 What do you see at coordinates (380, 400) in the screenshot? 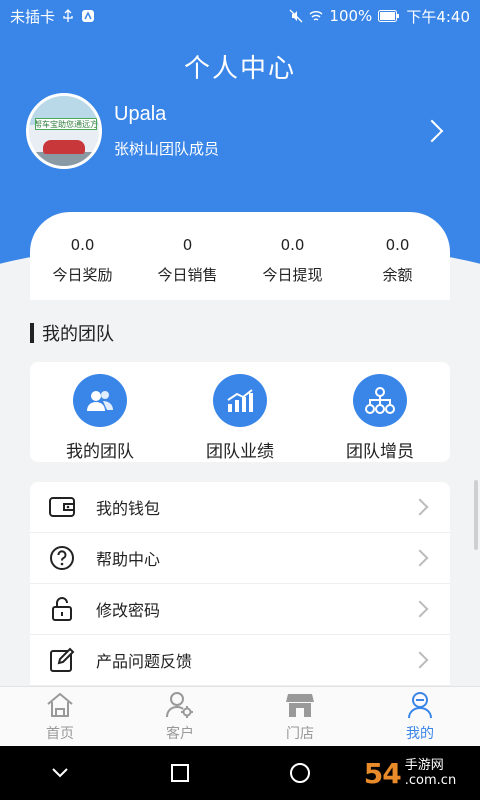
I see `org-tree-icon` at bounding box center [380, 400].